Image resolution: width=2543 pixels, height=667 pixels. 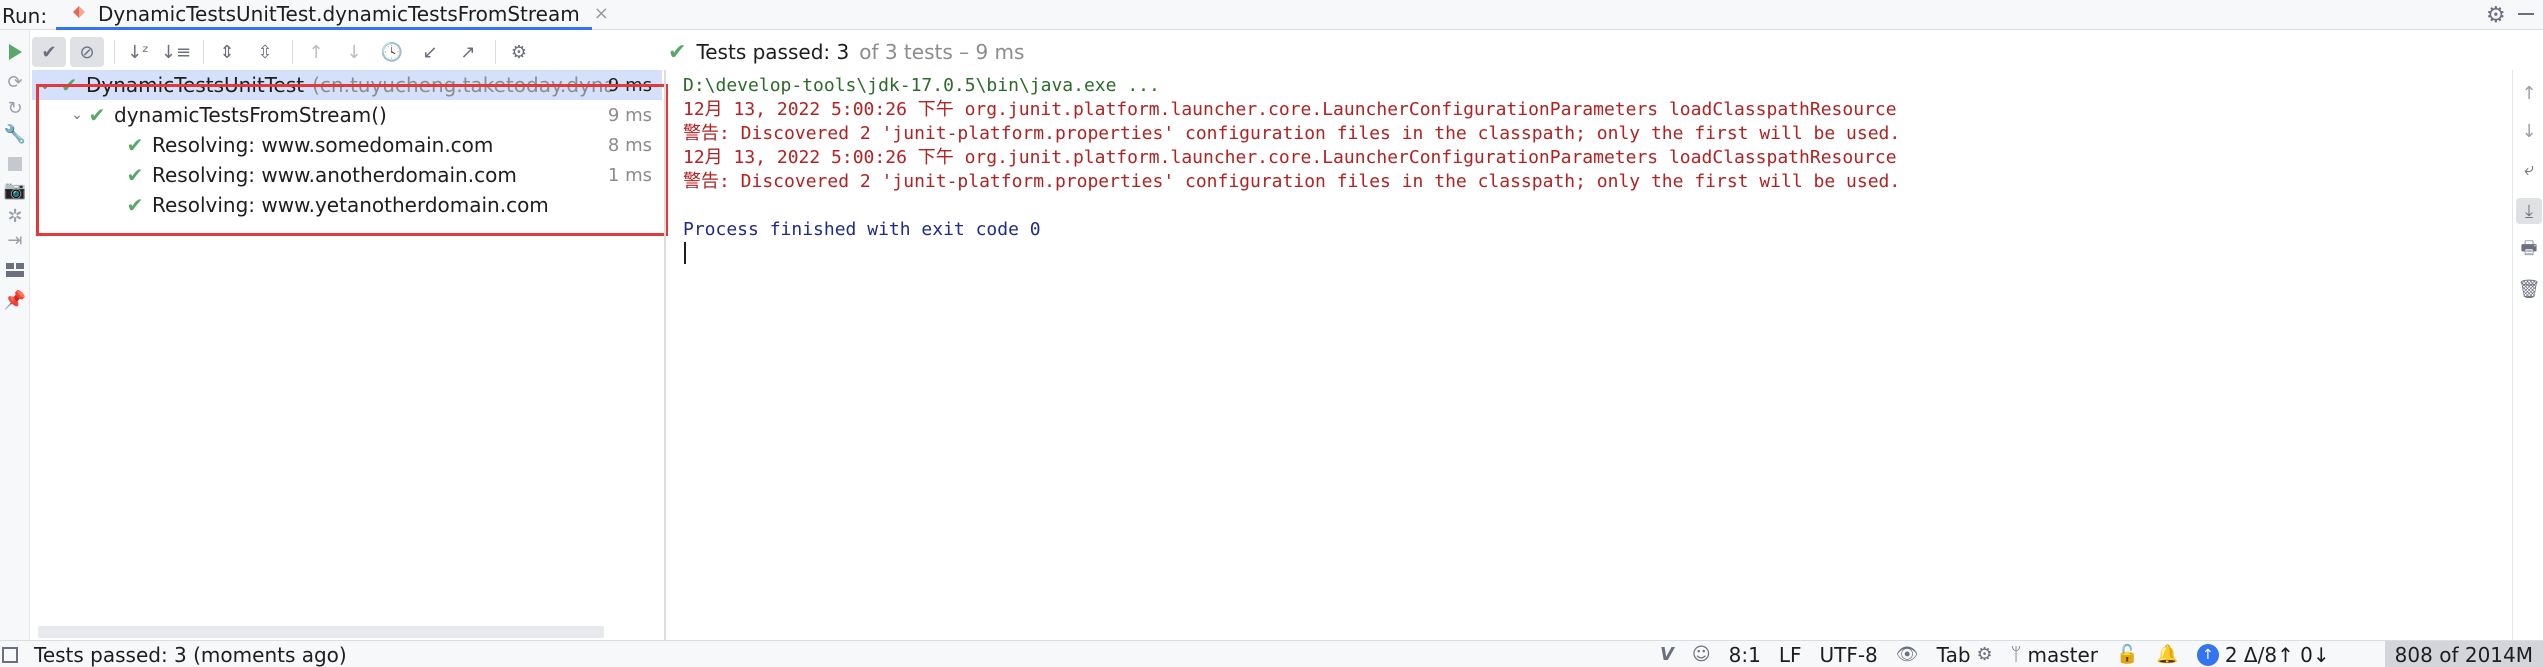 I want to click on run-label: Run:, so click(x=25, y=16).